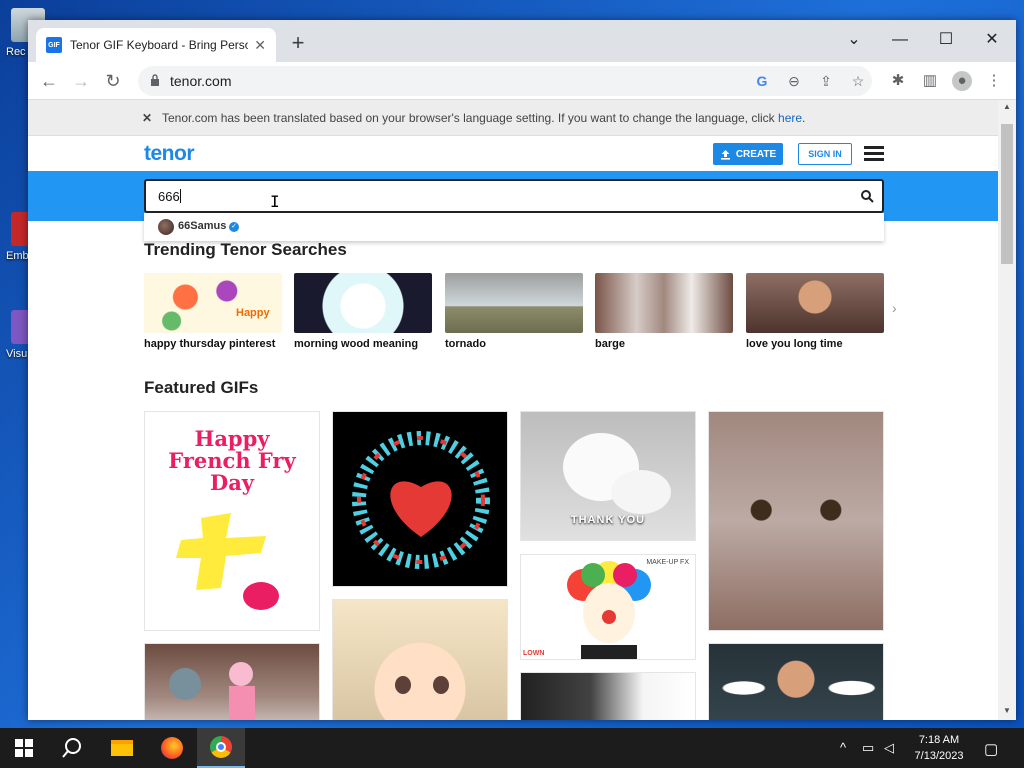 This screenshot has height=768, width=1024. Describe the element at coordinates (513, 154) in the screenshot. I see `site-header: tenor CREATE SIGN IN` at that location.